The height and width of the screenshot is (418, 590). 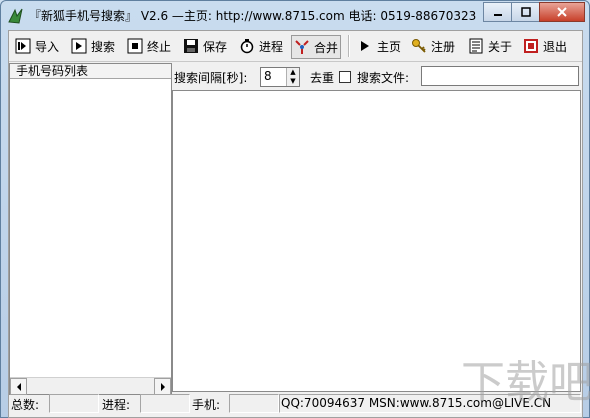 What do you see at coordinates (555, 46) in the screenshot?
I see `exit-label: 退出` at bounding box center [555, 46].